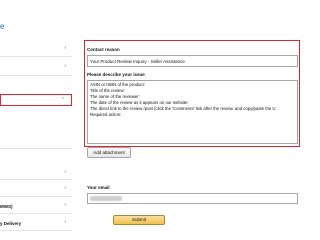 Image resolution: width=320 pixels, height=240 pixels. Describe the element at coordinates (109, 152) in the screenshot. I see `add-attachment-button: Add attachment` at that location.